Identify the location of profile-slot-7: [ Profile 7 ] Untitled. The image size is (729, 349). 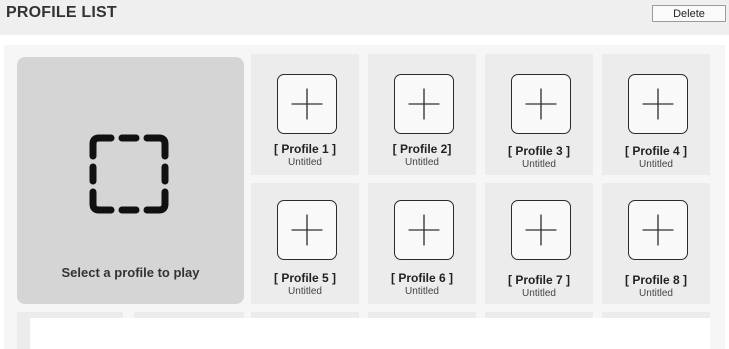
(539, 243).